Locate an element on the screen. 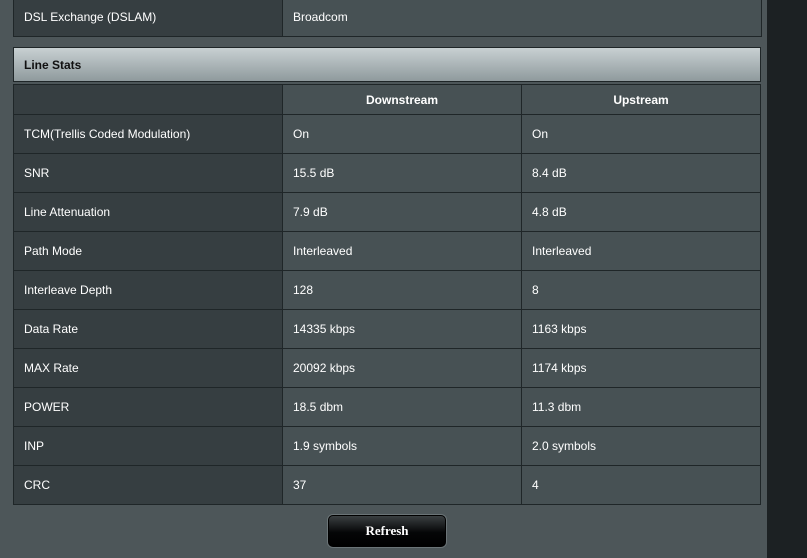 The height and width of the screenshot is (558, 807). table-row: INP 1.9 symbols 2.0 symbols is located at coordinates (387, 446).